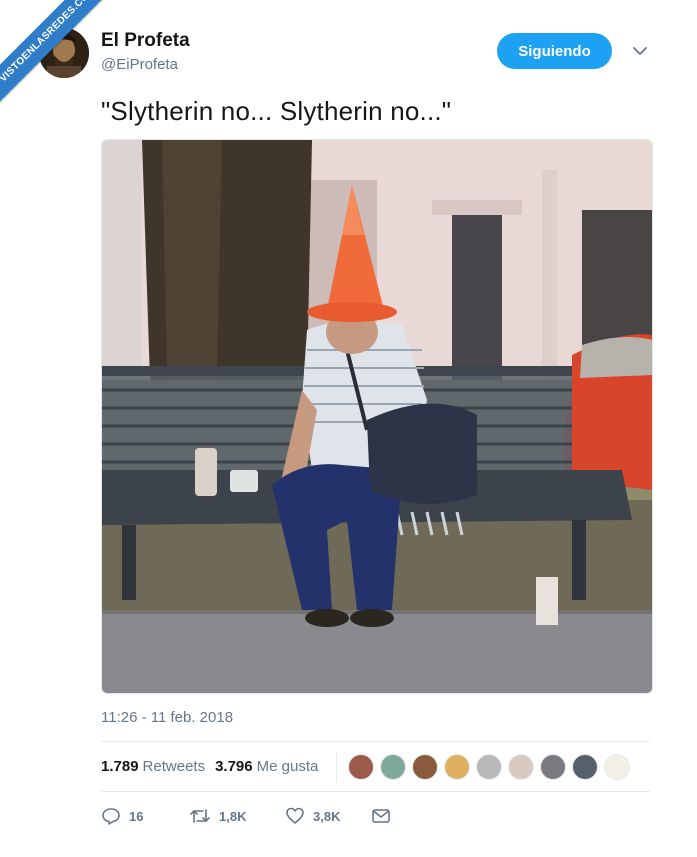 The height and width of the screenshot is (857, 697). Describe the element at coordinates (276, 111) in the screenshot. I see `tweet-text: "Slytherin no... Slytherin no..."` at that location.